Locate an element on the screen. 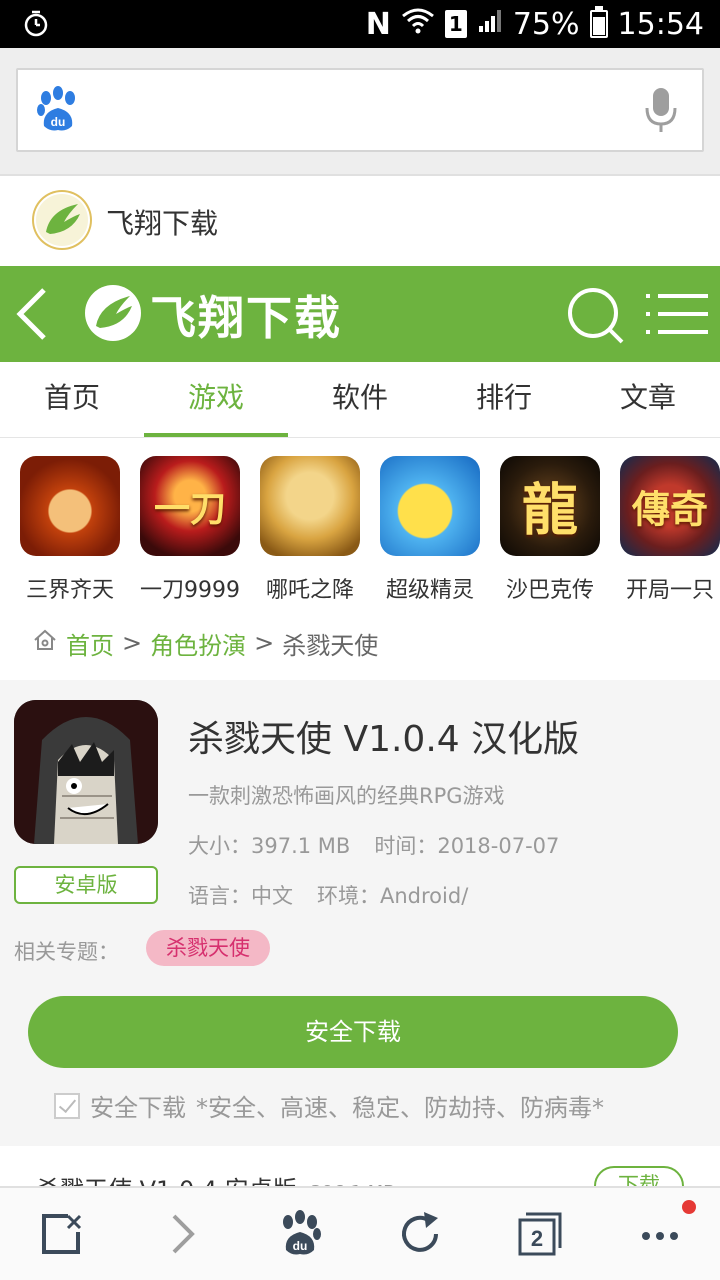  app-size: 大小：397.1 MB is located at coordinates (269, 846).